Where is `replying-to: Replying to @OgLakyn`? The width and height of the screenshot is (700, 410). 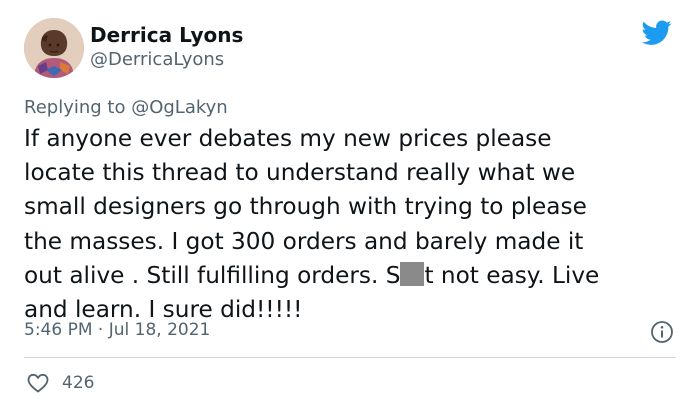
replying-to: Replying to @OgLakyn is located at coordinates (126, 108).